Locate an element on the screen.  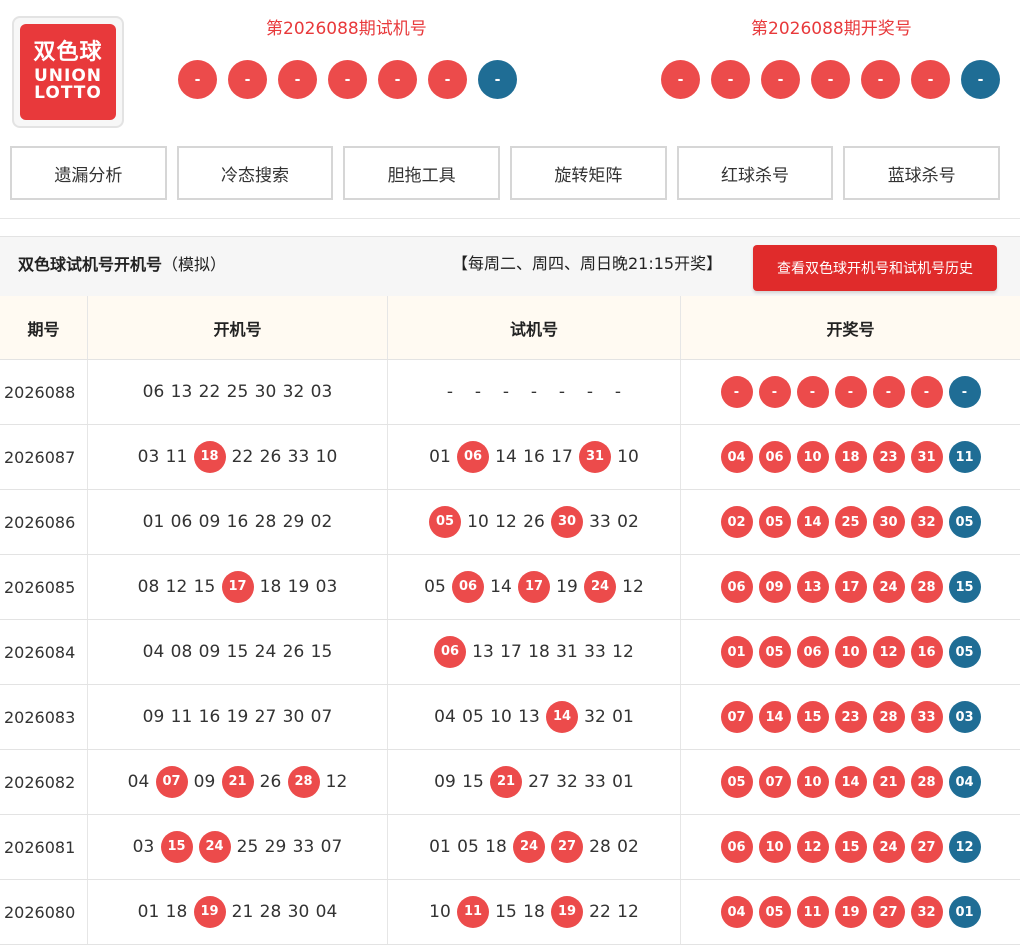
open-number-cell: 01 06 09 16 28 29 02 is located at coordinates (238, 522).